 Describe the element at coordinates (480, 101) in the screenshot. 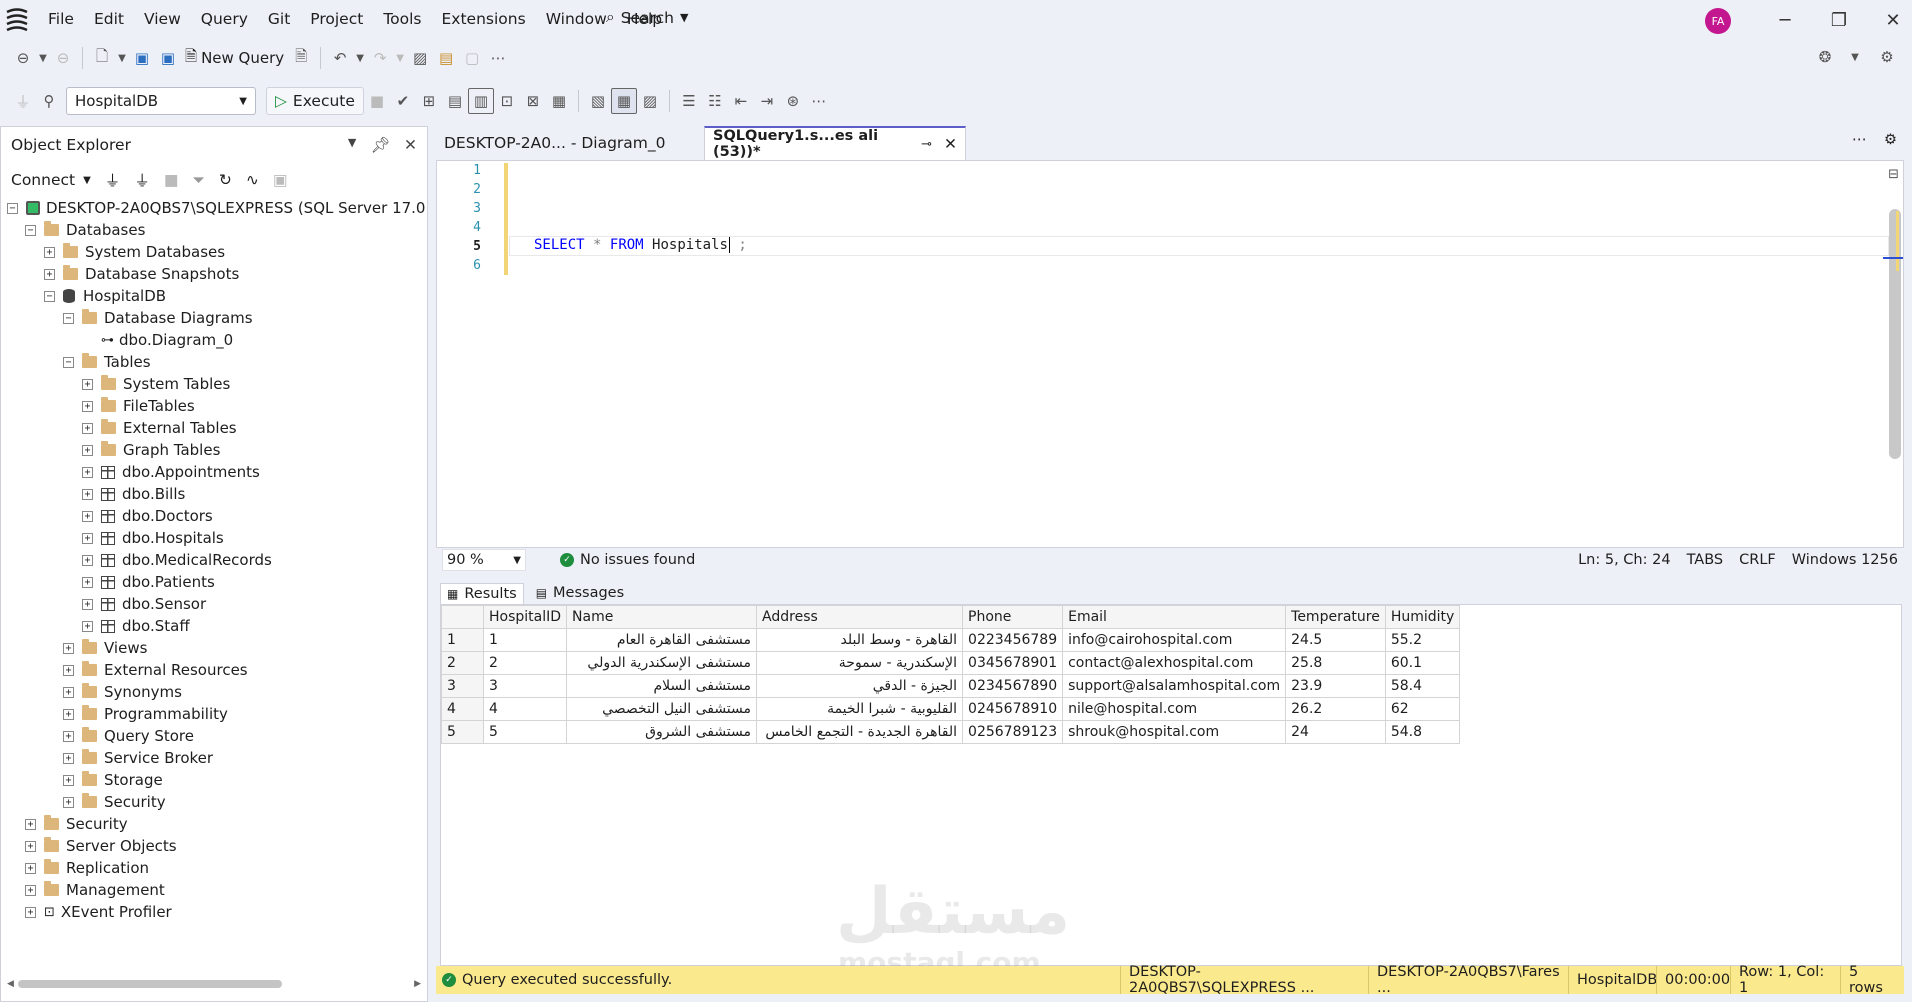

I see `results-to-text-icon: ▥` at that location.